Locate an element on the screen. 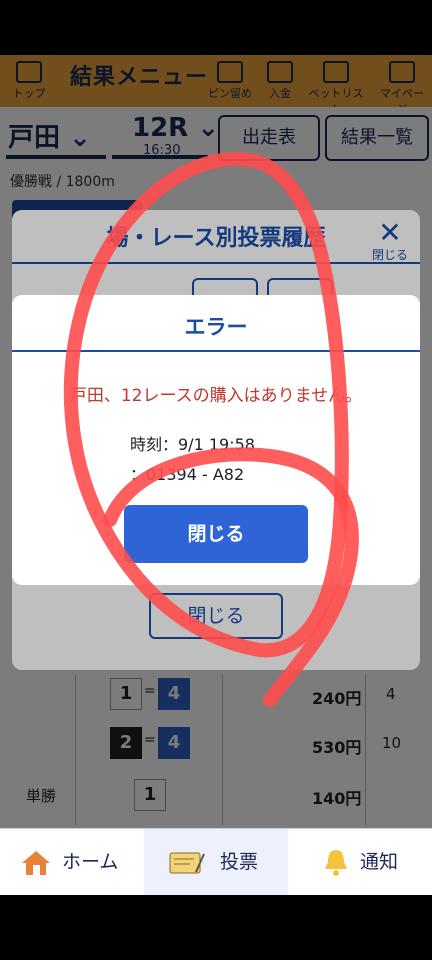 The height and width of the screenshot is (960, 432). bottom-nav-bet: 投票 is located at coordinates (216, 862).